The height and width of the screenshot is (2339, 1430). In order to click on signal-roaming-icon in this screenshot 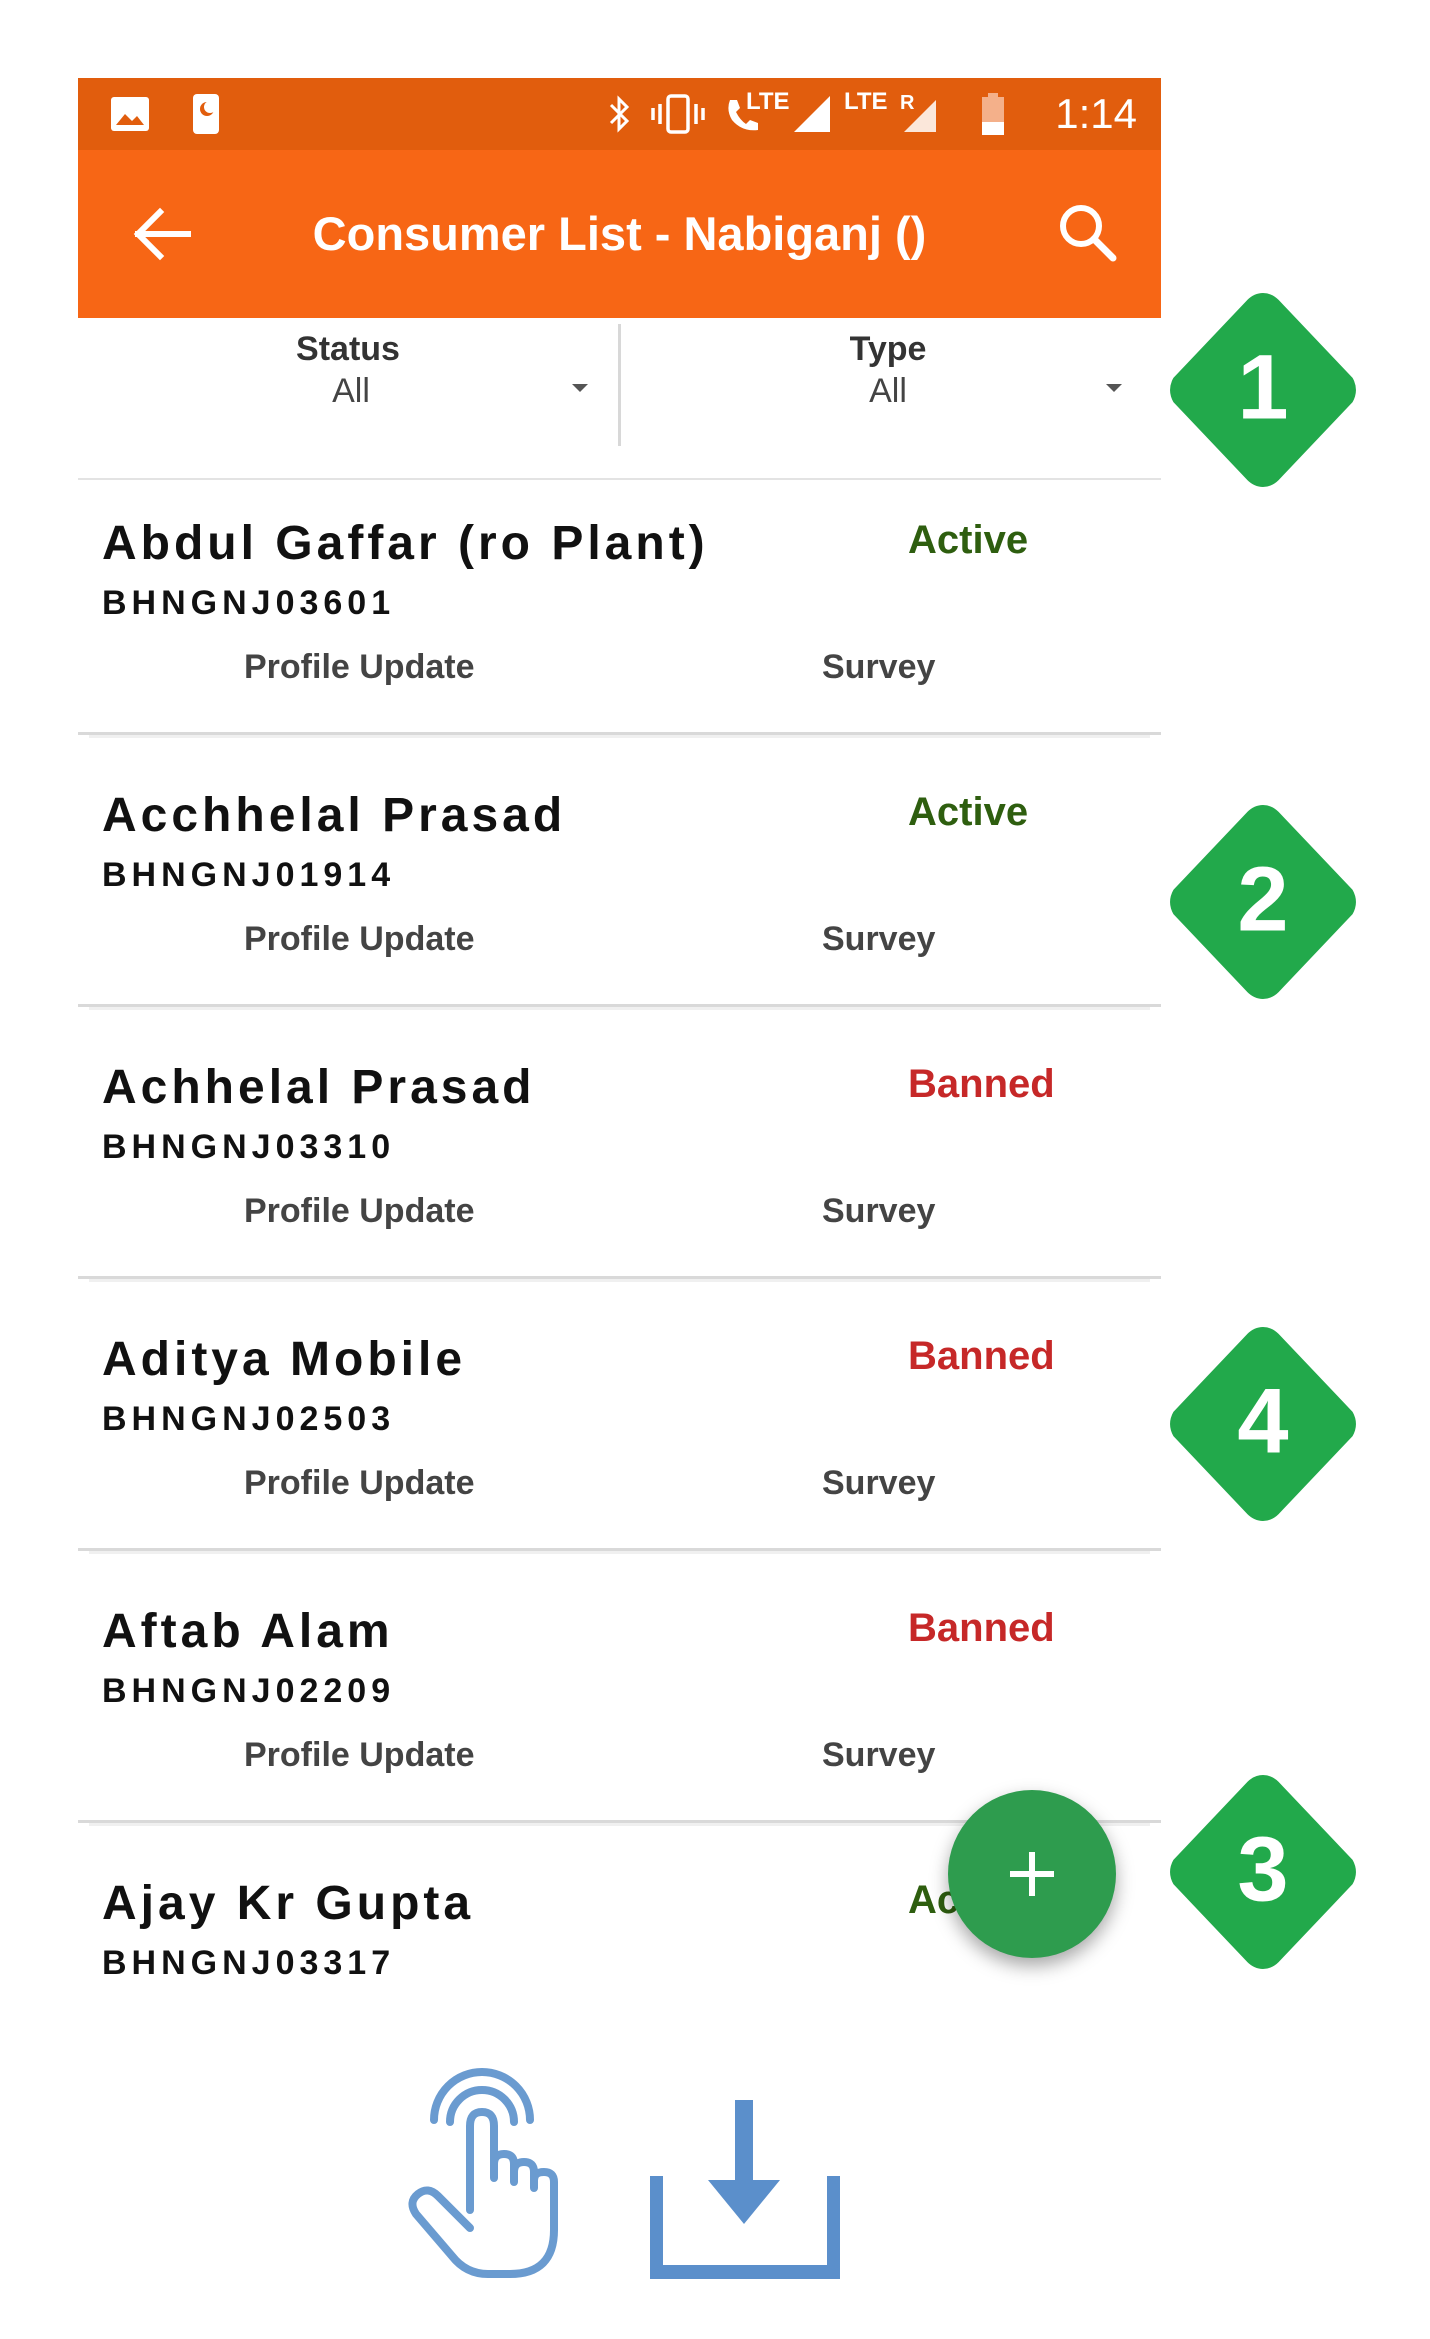, I will do `click(920, 114)`.